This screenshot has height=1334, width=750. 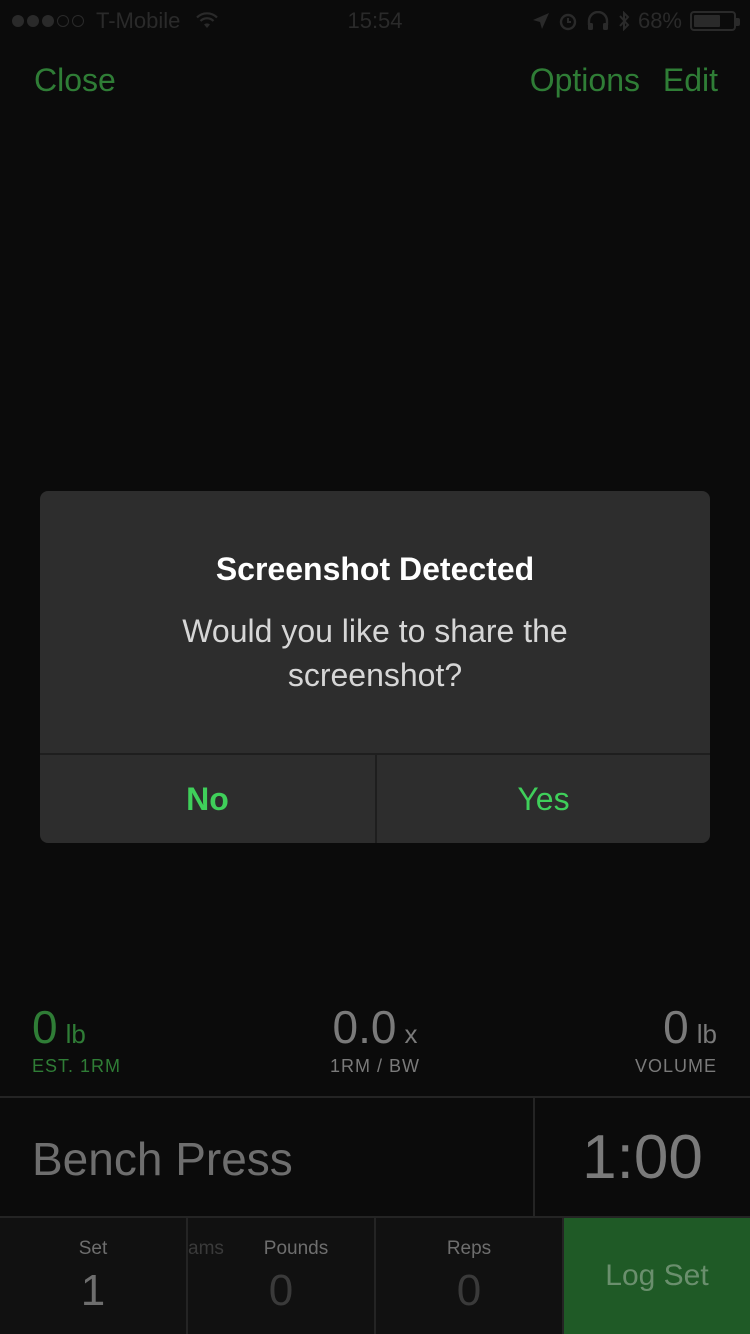 I want to click on entry-bar: Set 1 ams Pounds 0 Reps 0 Log Set, so click(x=375, y=1276).